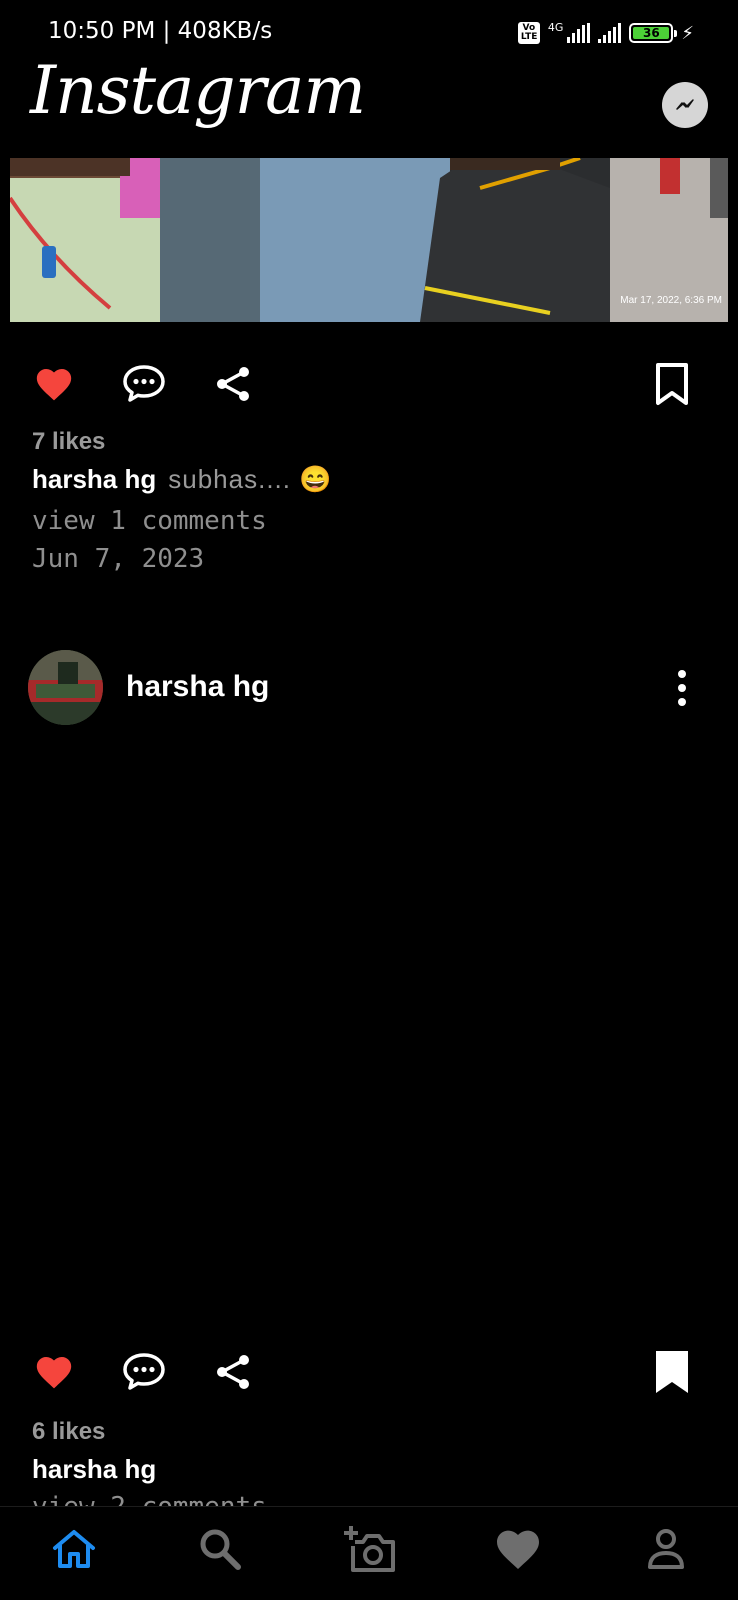  I want to click on home-icon, so click(74, 1549).